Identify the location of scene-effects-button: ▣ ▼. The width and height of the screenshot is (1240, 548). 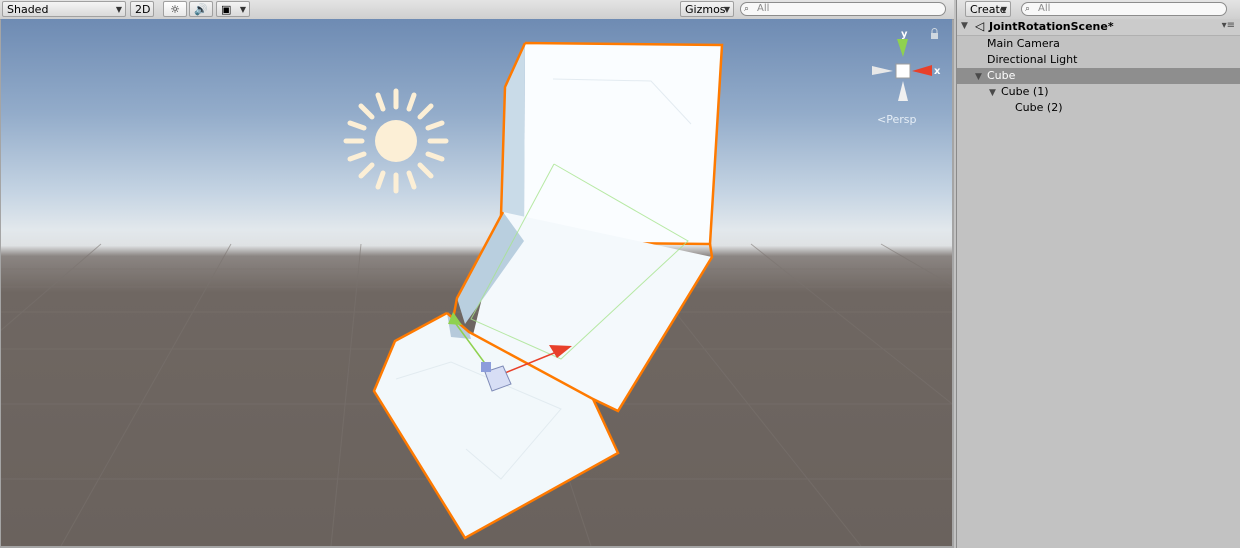
(233, 9).